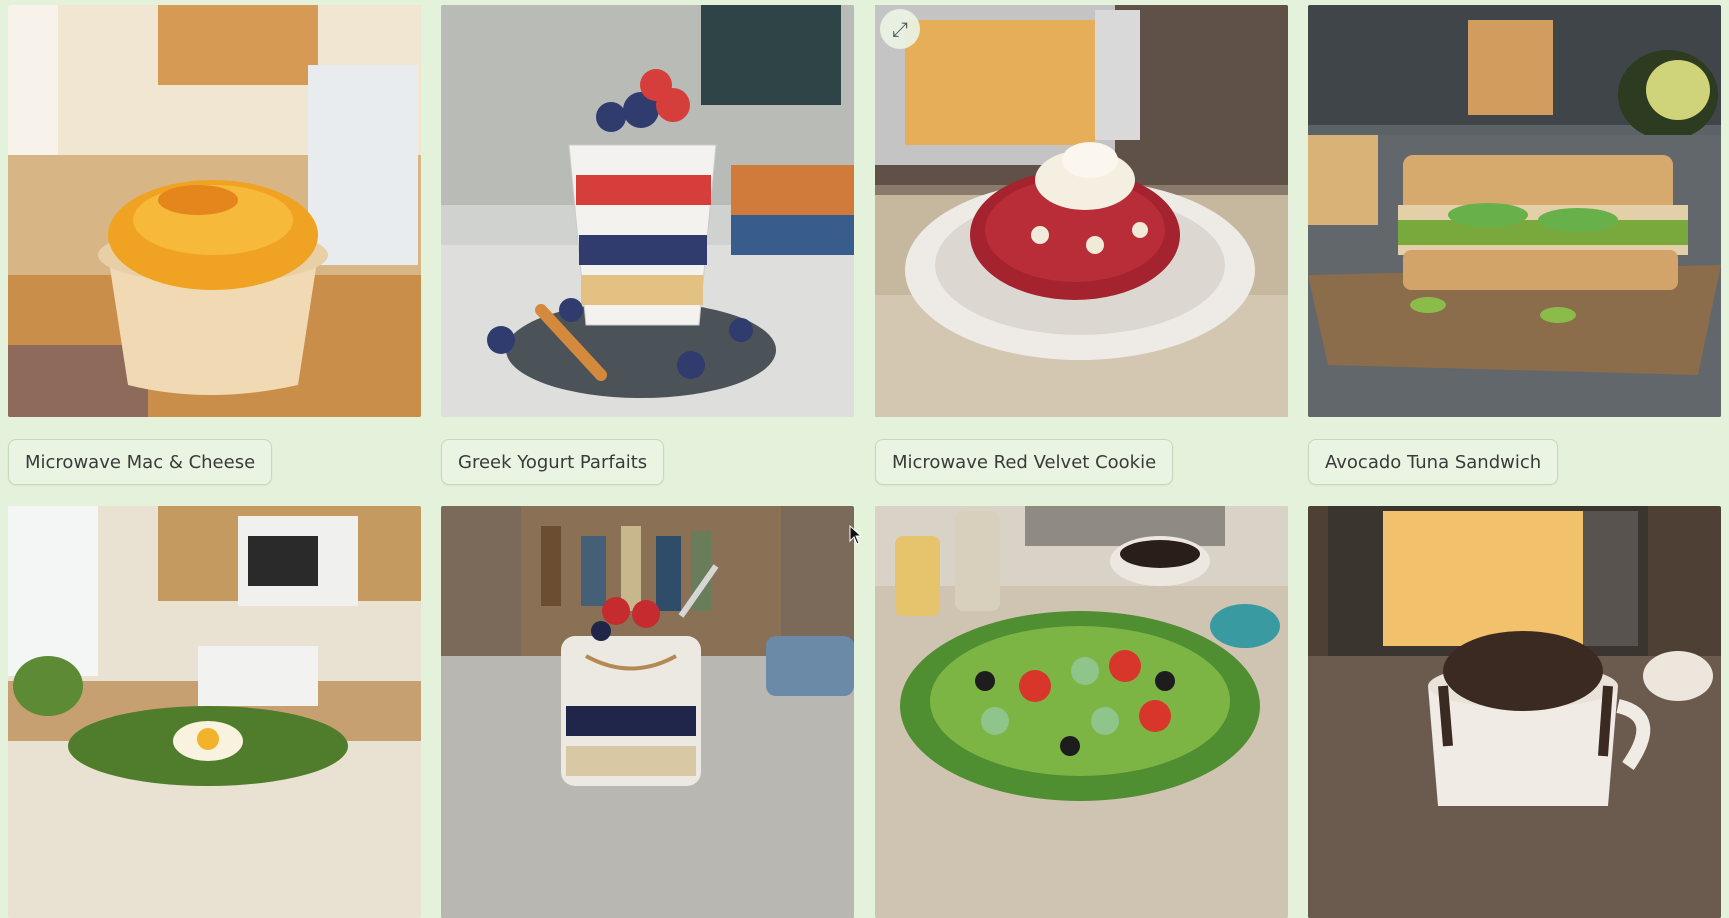 The width and height of the screenshot is (1729, 918). I want to click on recipe-card: ⤢ Microwave Red Velvet Cookie, so click(1081, 245).